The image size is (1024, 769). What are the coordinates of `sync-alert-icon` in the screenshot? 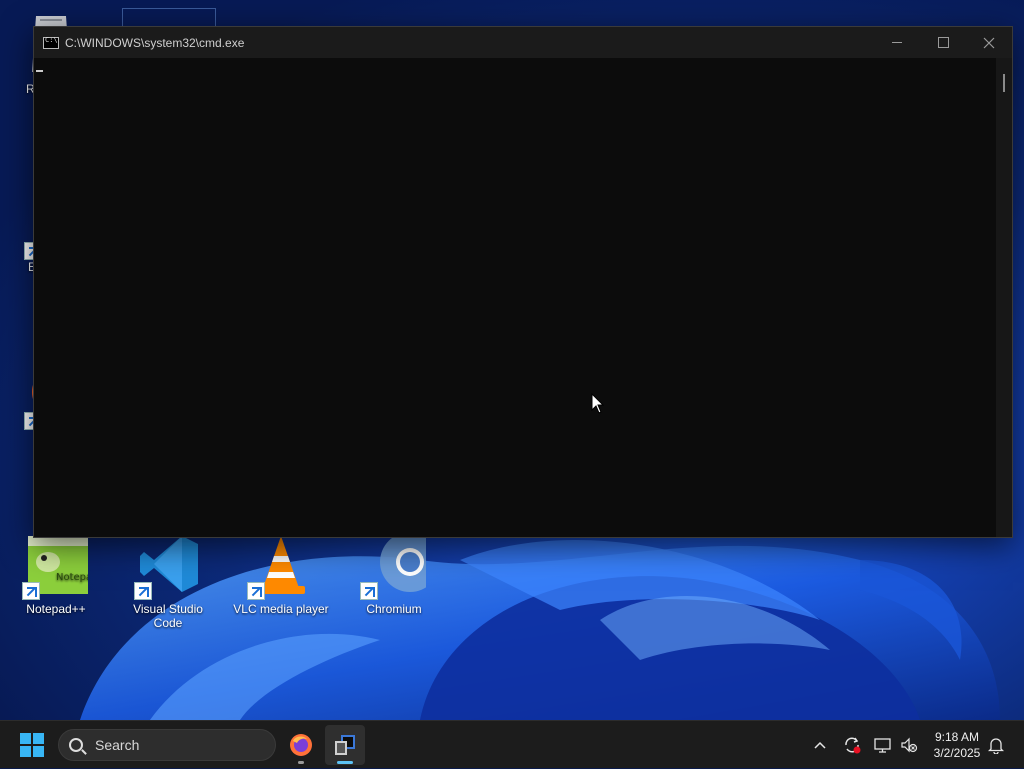 It's located at (853, 745).